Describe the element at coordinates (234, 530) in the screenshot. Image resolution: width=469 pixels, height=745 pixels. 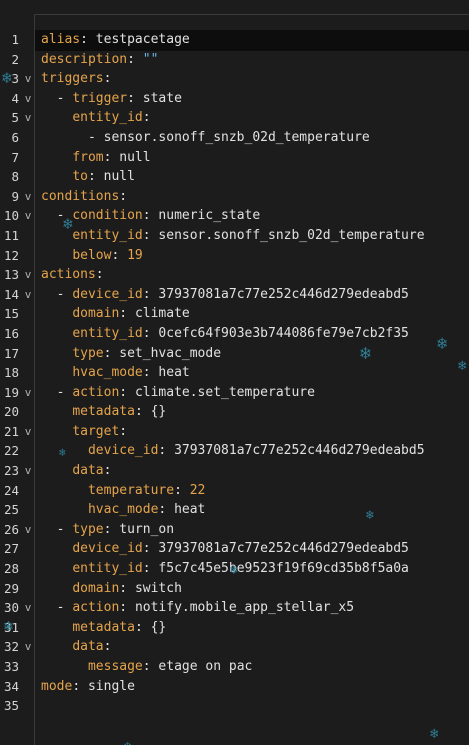
I see `code-line: 26 v - type: turn_on` at that location.